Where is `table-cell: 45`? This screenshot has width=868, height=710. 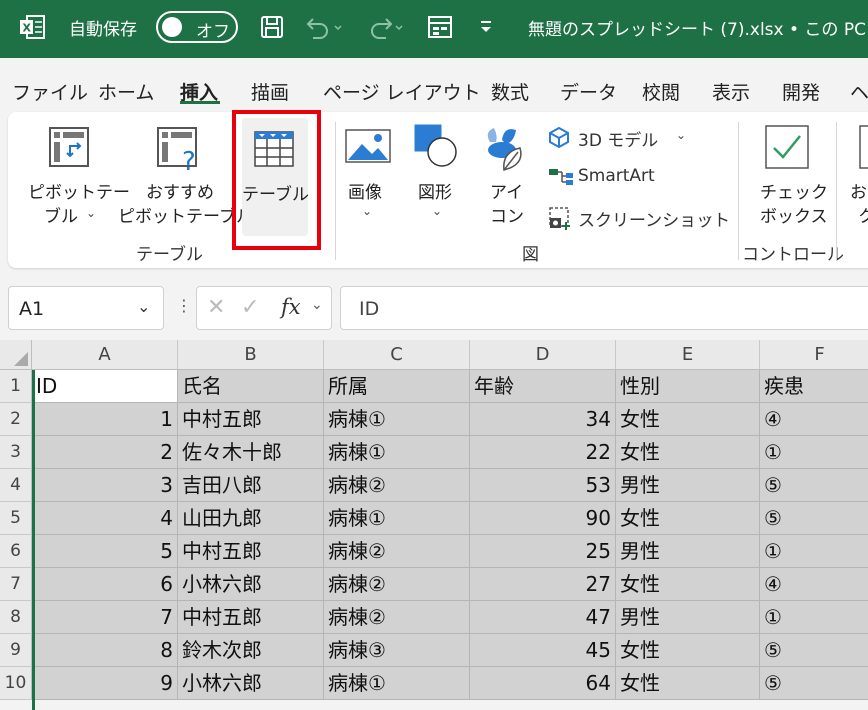 table-cell: 45 is located at coordinates (543, 650).